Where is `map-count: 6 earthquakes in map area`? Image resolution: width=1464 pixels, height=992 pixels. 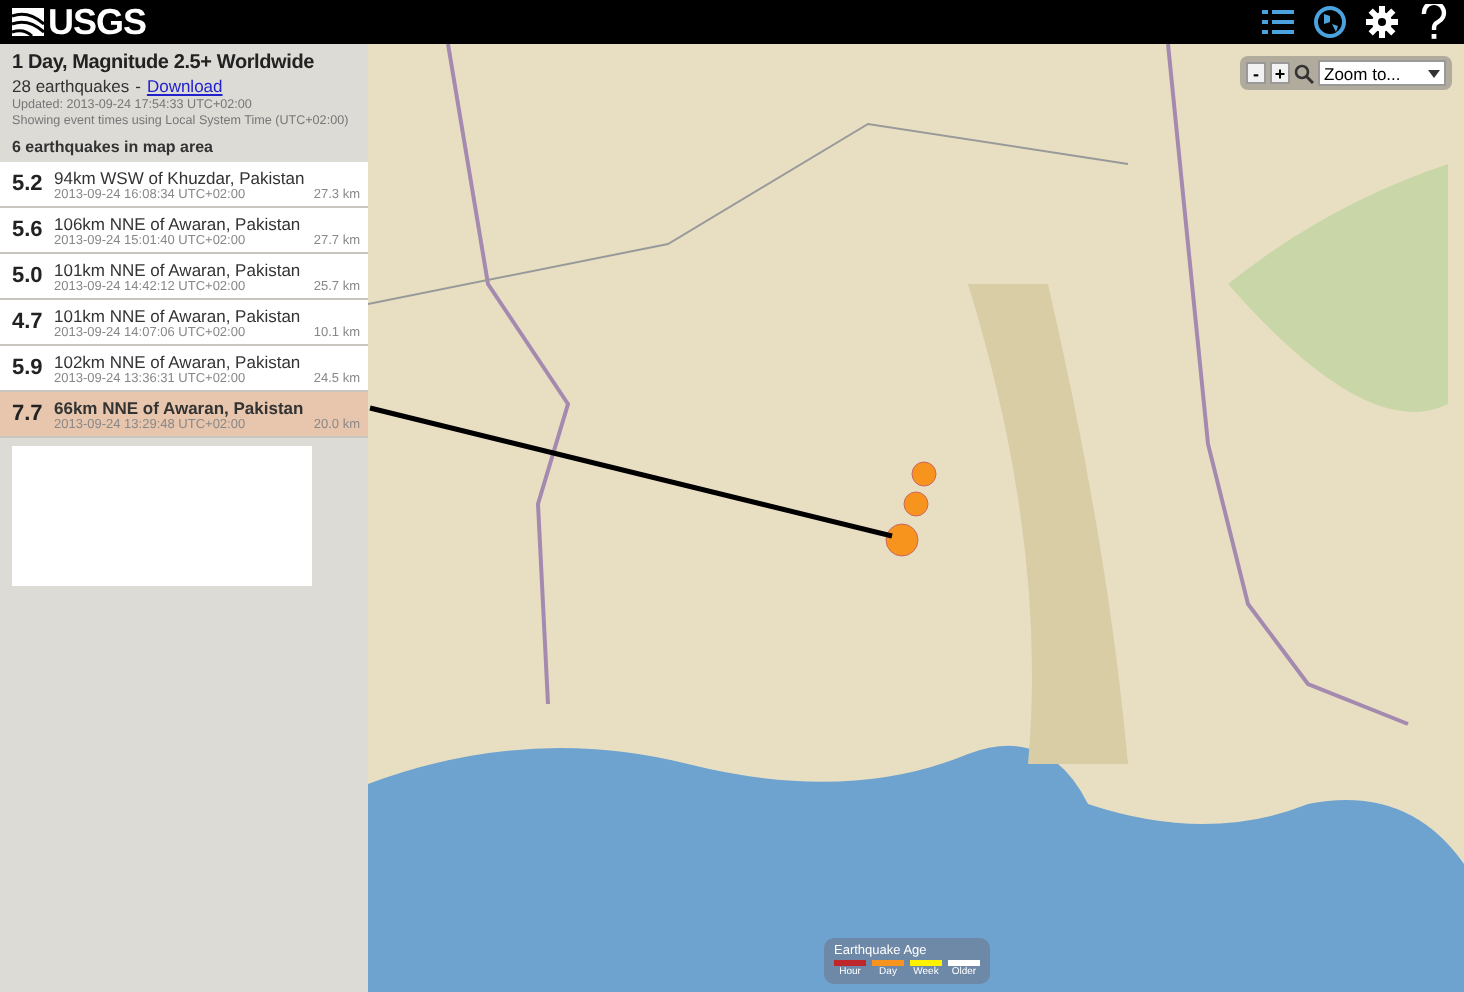 map-count: 6 earthquakes in map area is located at coordinates (113, 147).